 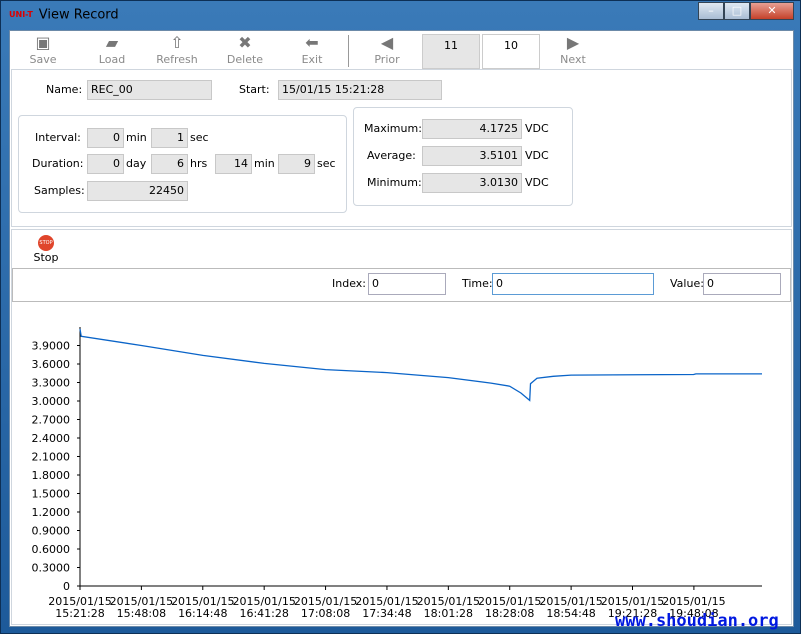 I want to click on y-tick-label: 1.5000, so click(x=51, y=494).